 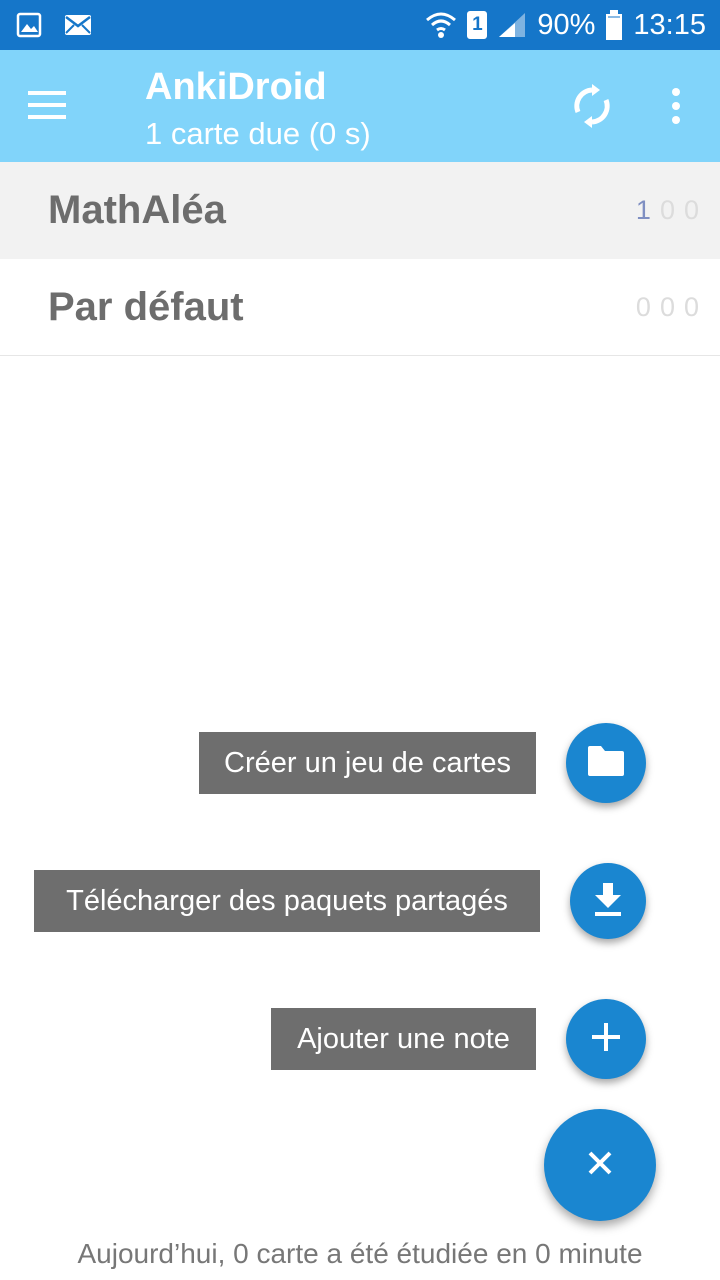 I want to click on more-vert-icon, so click(x=676, y=106).